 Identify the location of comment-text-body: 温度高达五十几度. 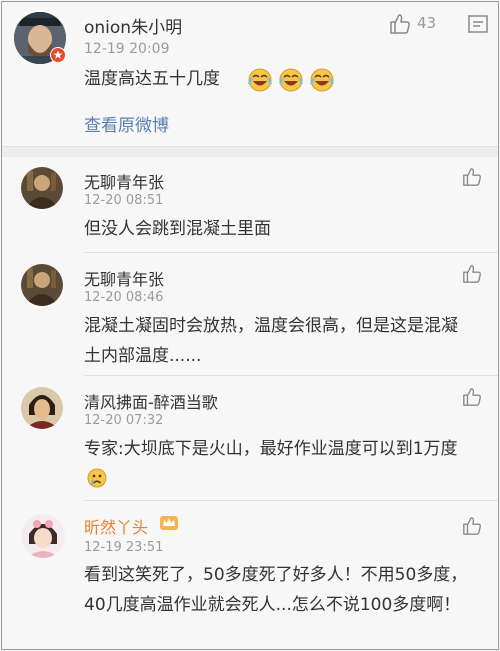
(152, 79).